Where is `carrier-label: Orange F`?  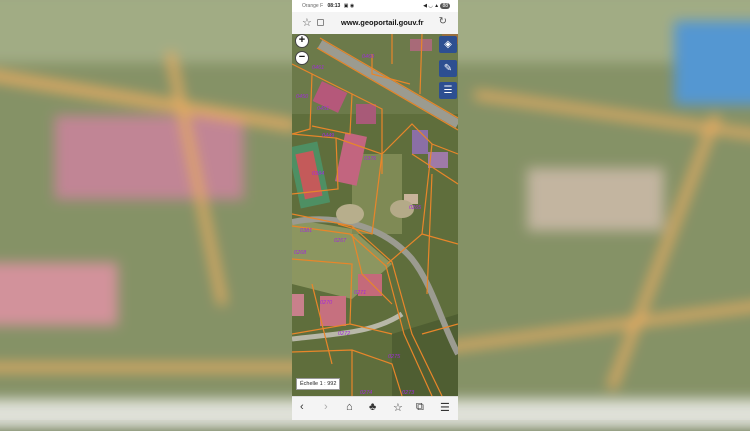
carrier-label: Orange F is located at coordinates (313, 6).